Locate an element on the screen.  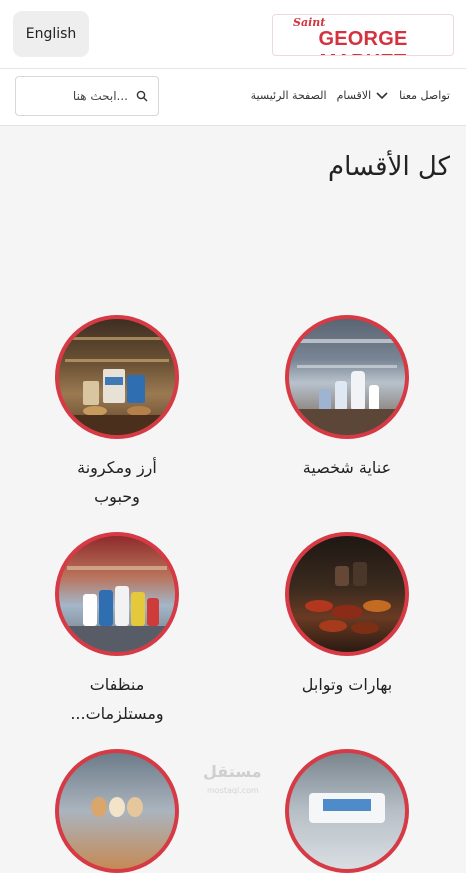
category-card: عناية شخصية is located at coordinates (347, 398).